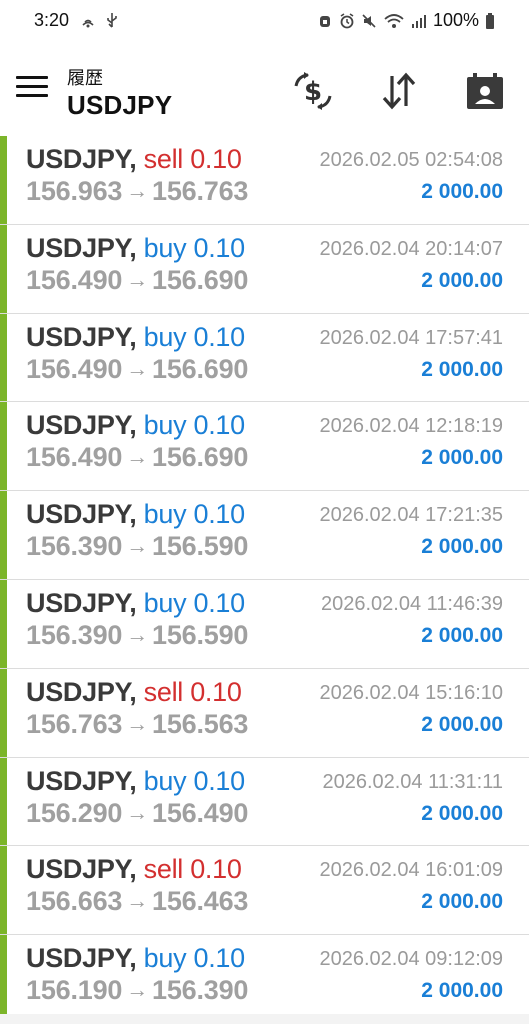 The image size is (529, 1024). Describe the element at coordinates (369, 20) in the screenshot. I see `mute-icon` at that location.